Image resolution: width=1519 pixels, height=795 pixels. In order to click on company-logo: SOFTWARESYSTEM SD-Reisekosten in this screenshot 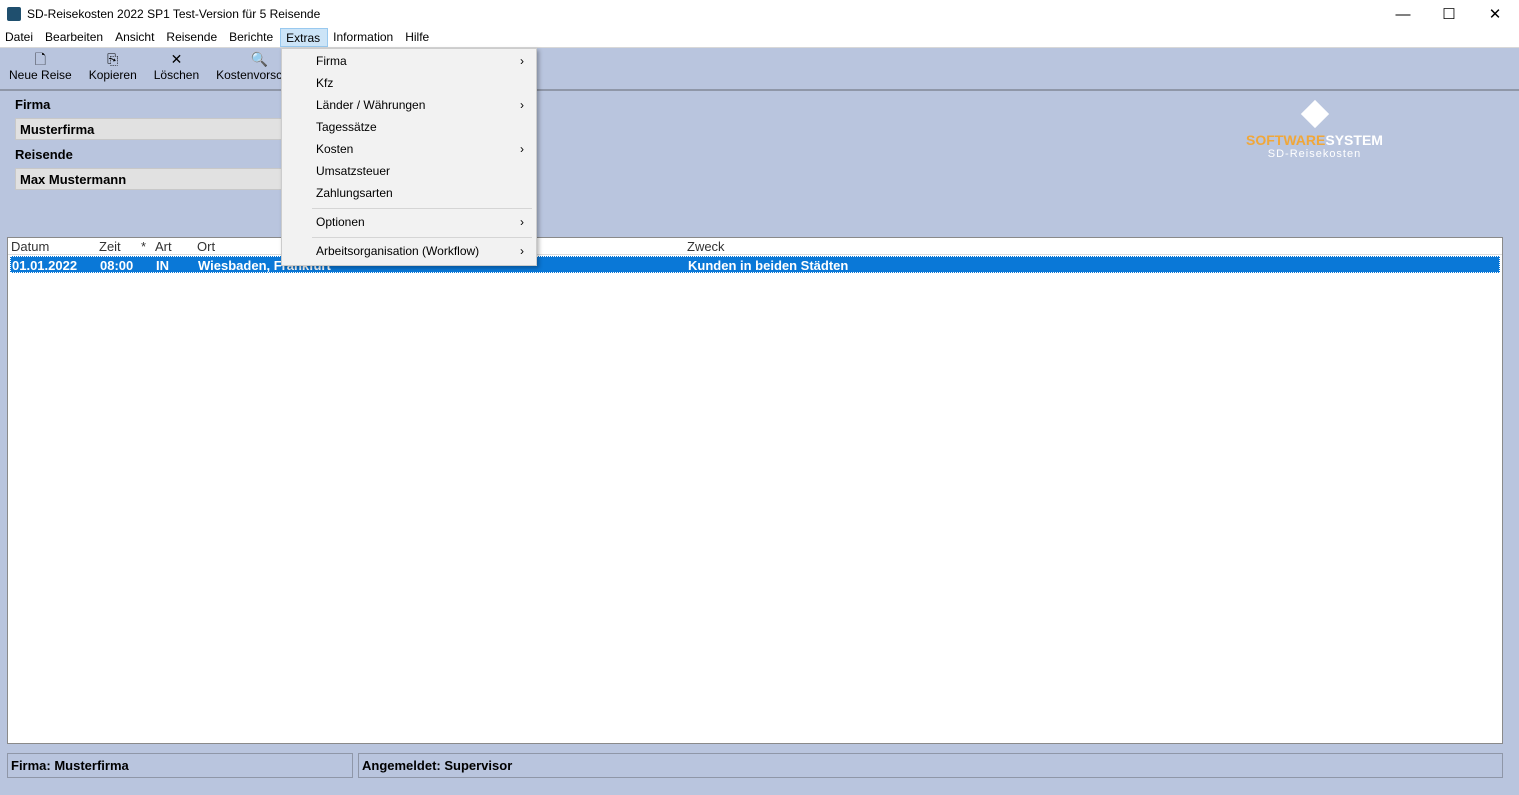, I will do `click(1314, 129)`.